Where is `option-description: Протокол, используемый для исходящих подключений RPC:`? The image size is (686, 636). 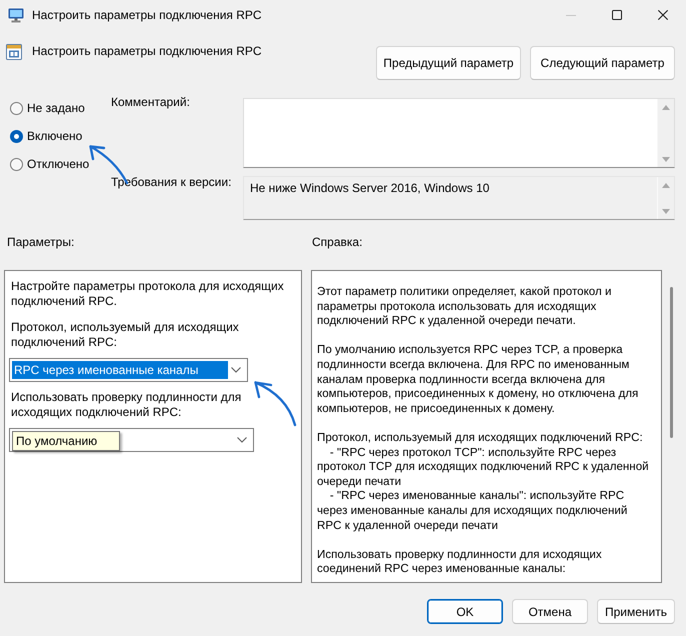 option-description: Протокол, используемый для исходящих подключений RPC: is located at coordinates (125, 335).